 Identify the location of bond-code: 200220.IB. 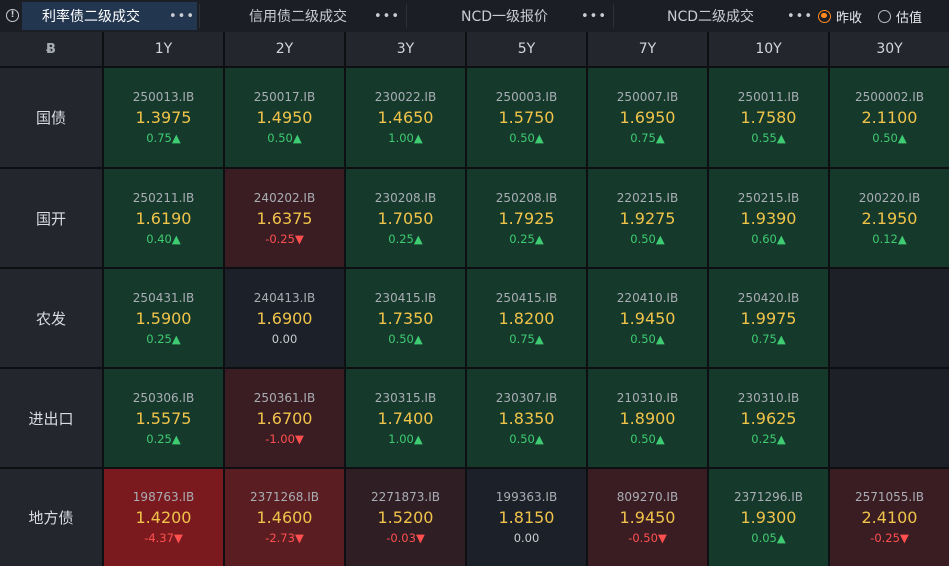
(889, 197).